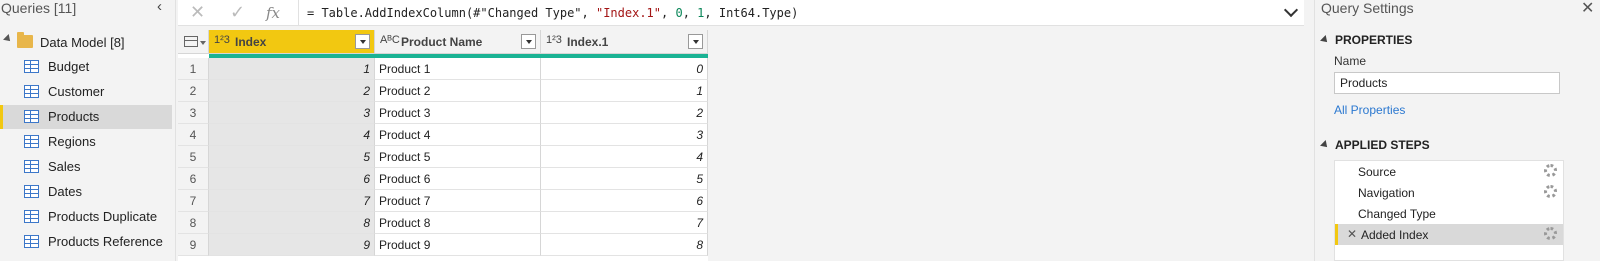 This screenshot has height=261, width=1600. I want to click on queries-title: Queries [11], so click(39, 8).